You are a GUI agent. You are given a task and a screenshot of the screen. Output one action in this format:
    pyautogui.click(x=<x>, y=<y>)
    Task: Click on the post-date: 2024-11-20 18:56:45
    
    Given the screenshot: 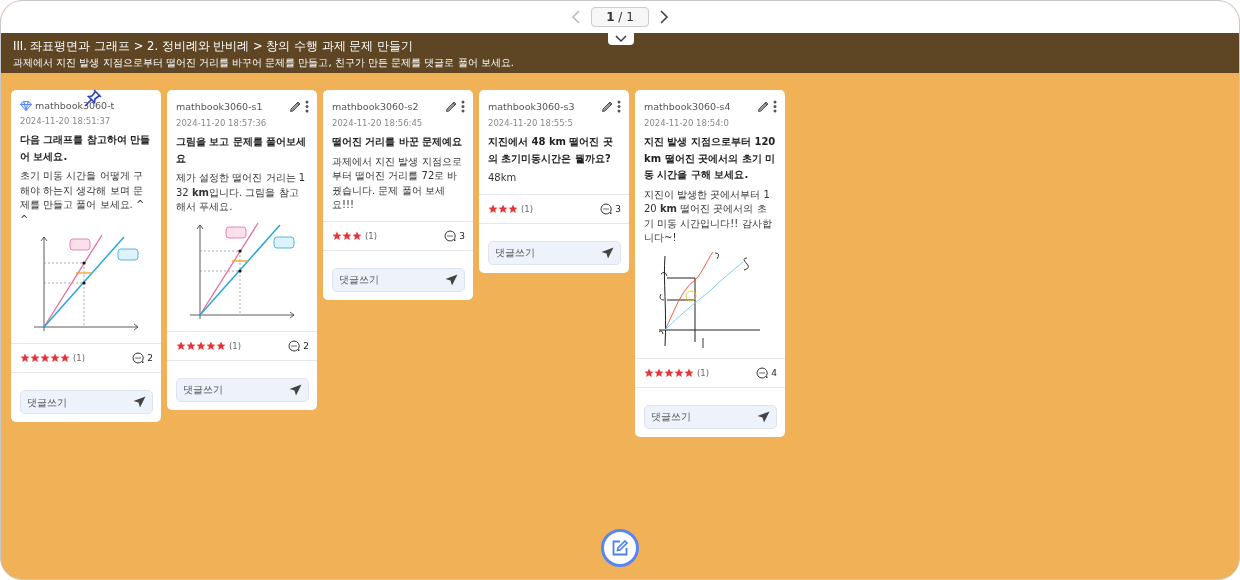 What is the action you would take?
    pyautogui.click(x=377, y=122)
    